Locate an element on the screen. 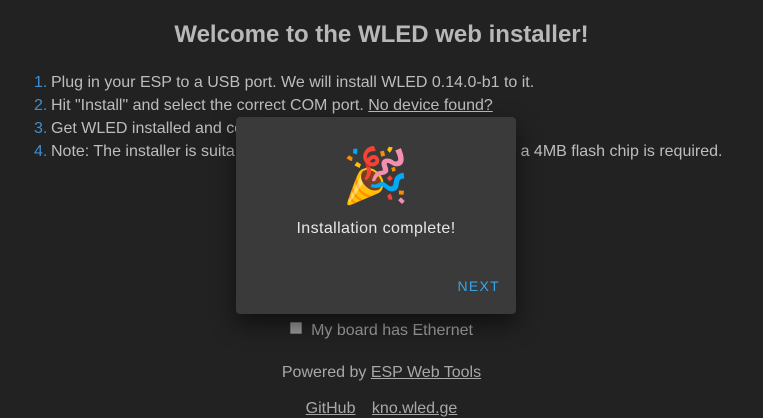 The image size is (763, 418). dialog-message: Installation complete! is located at coordinates (376, 228).